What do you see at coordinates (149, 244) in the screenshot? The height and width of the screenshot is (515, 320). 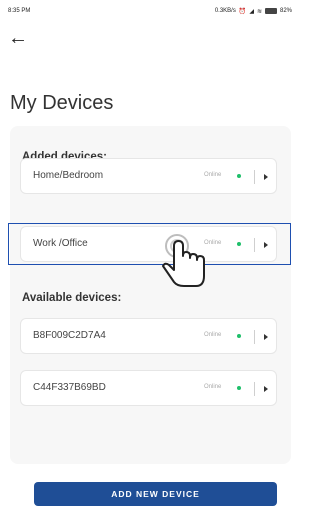 I see `selection-highlight` at bounding box center [149, 244].